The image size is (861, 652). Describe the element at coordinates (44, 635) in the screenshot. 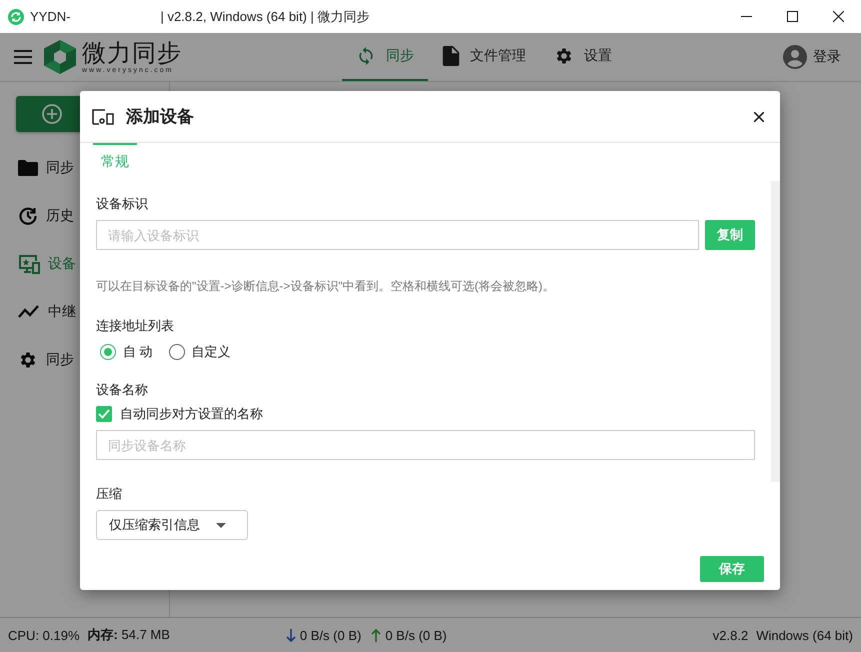

I see `cpu-usage: CPU: 0.19%` at that location.